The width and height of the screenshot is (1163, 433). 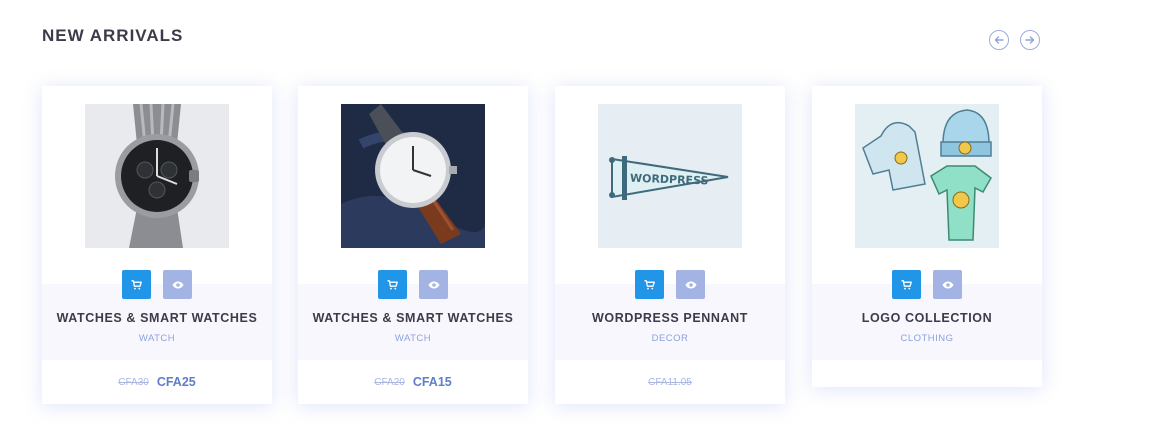 I want to click on product-price: CFA20 CFA15, so click(x=413, y=382).